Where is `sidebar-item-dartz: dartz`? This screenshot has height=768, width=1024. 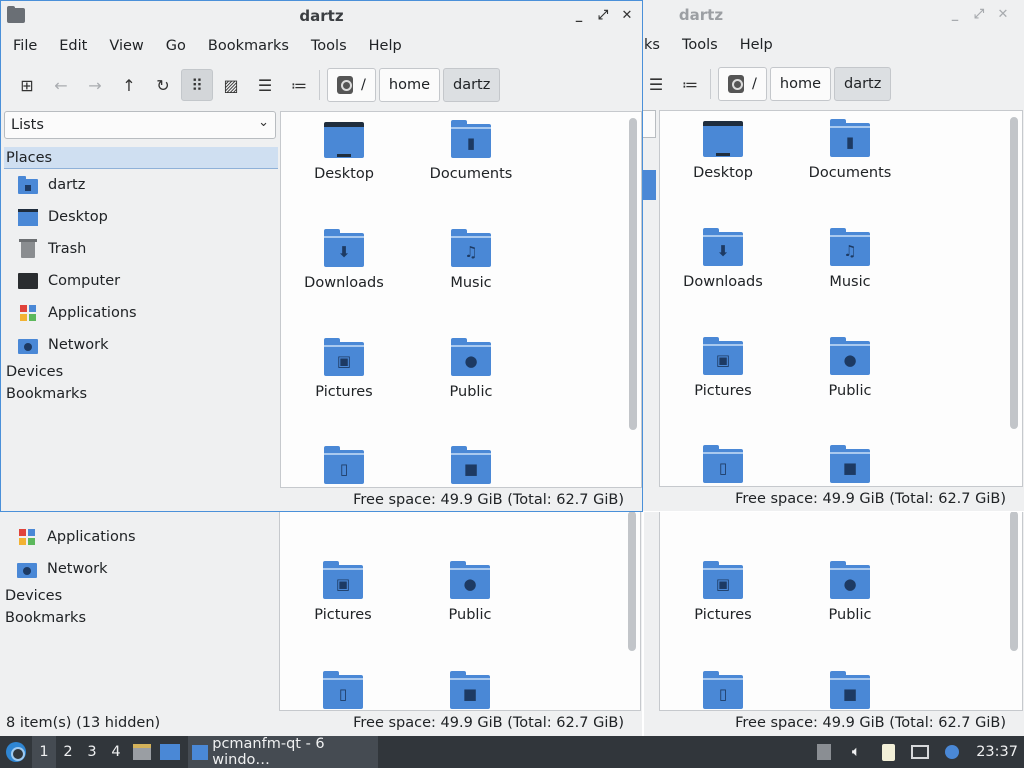 sidebar-item-dartz: dartz is located at coordinates (141, 185).